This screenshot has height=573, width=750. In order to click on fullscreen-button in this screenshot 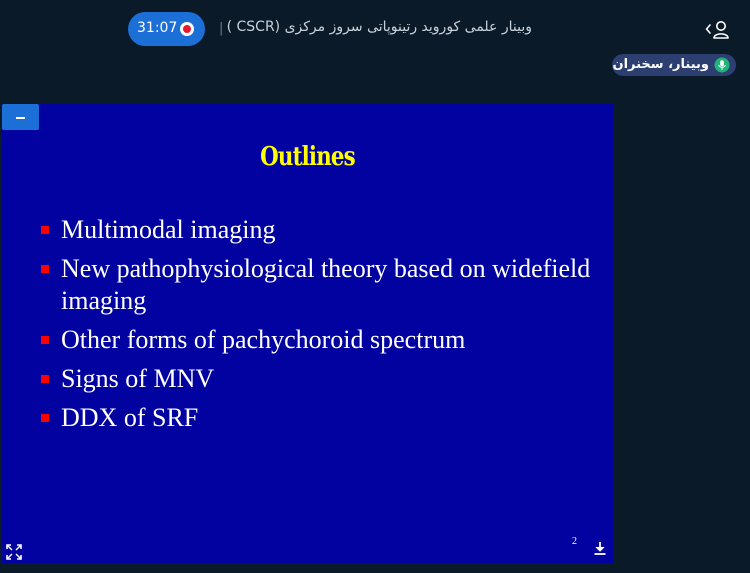, I will do `click(14, 552)`.